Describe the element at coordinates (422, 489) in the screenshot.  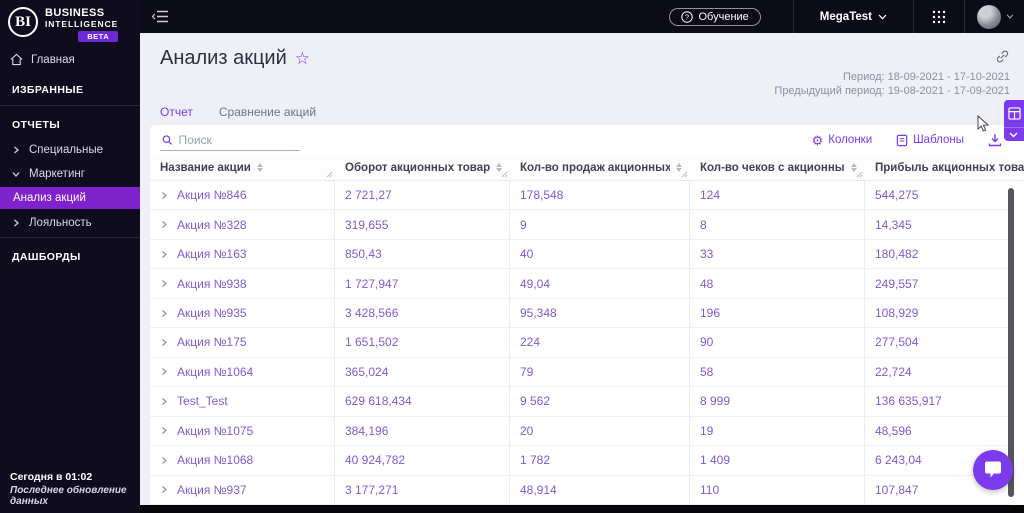
I see `cell-turnover: 3 177,271` at that location.